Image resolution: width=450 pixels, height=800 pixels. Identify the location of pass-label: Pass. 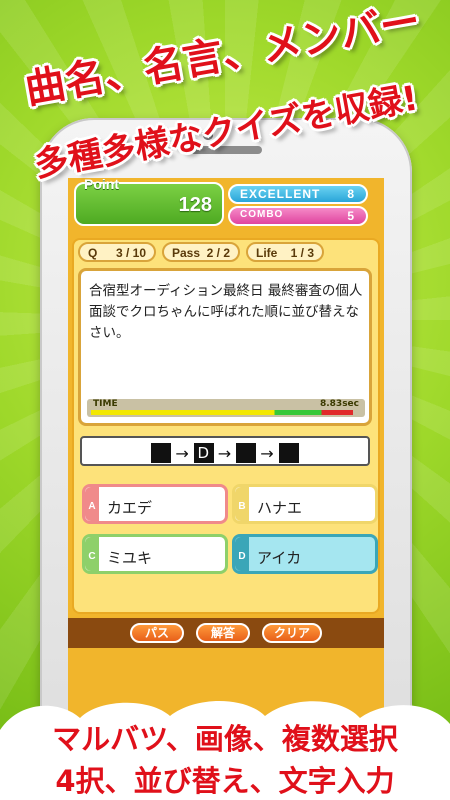
(186, 253).